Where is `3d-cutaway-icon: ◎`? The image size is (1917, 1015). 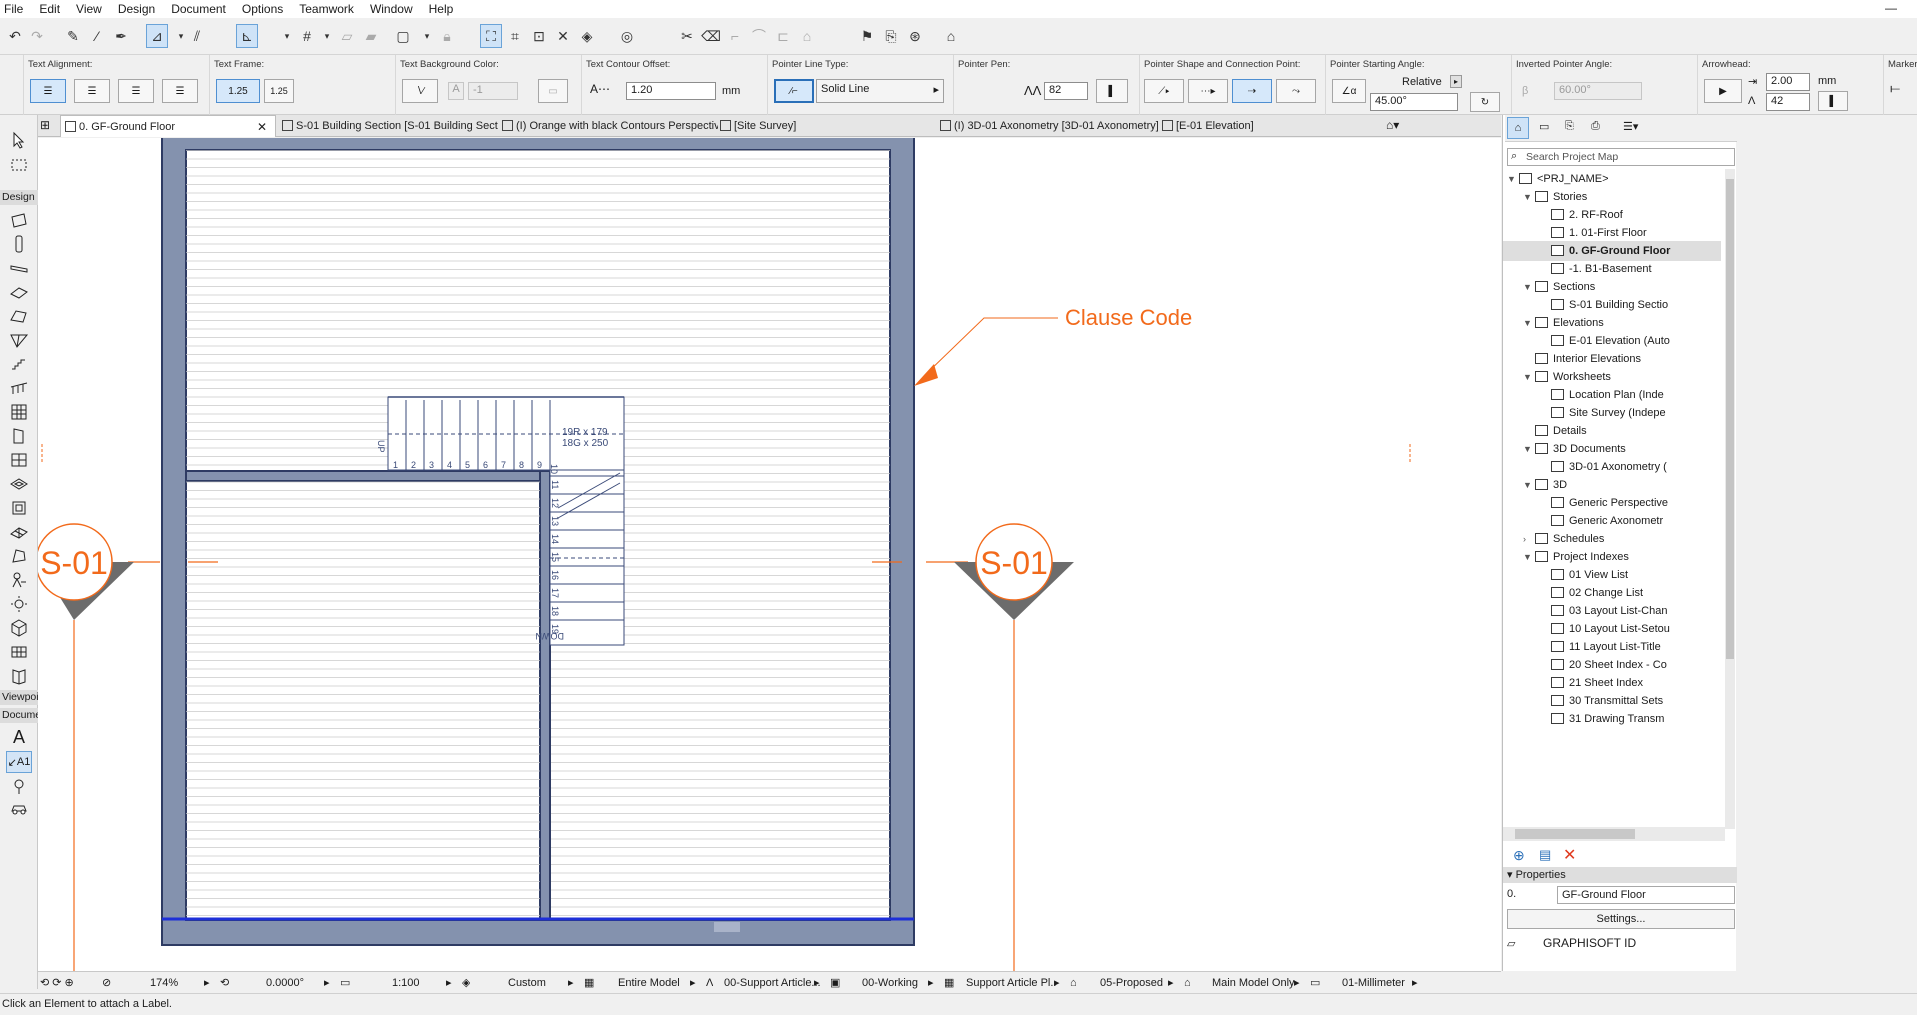 3d-cutaway-icon: ◎ is located at coordinates (627, 36).